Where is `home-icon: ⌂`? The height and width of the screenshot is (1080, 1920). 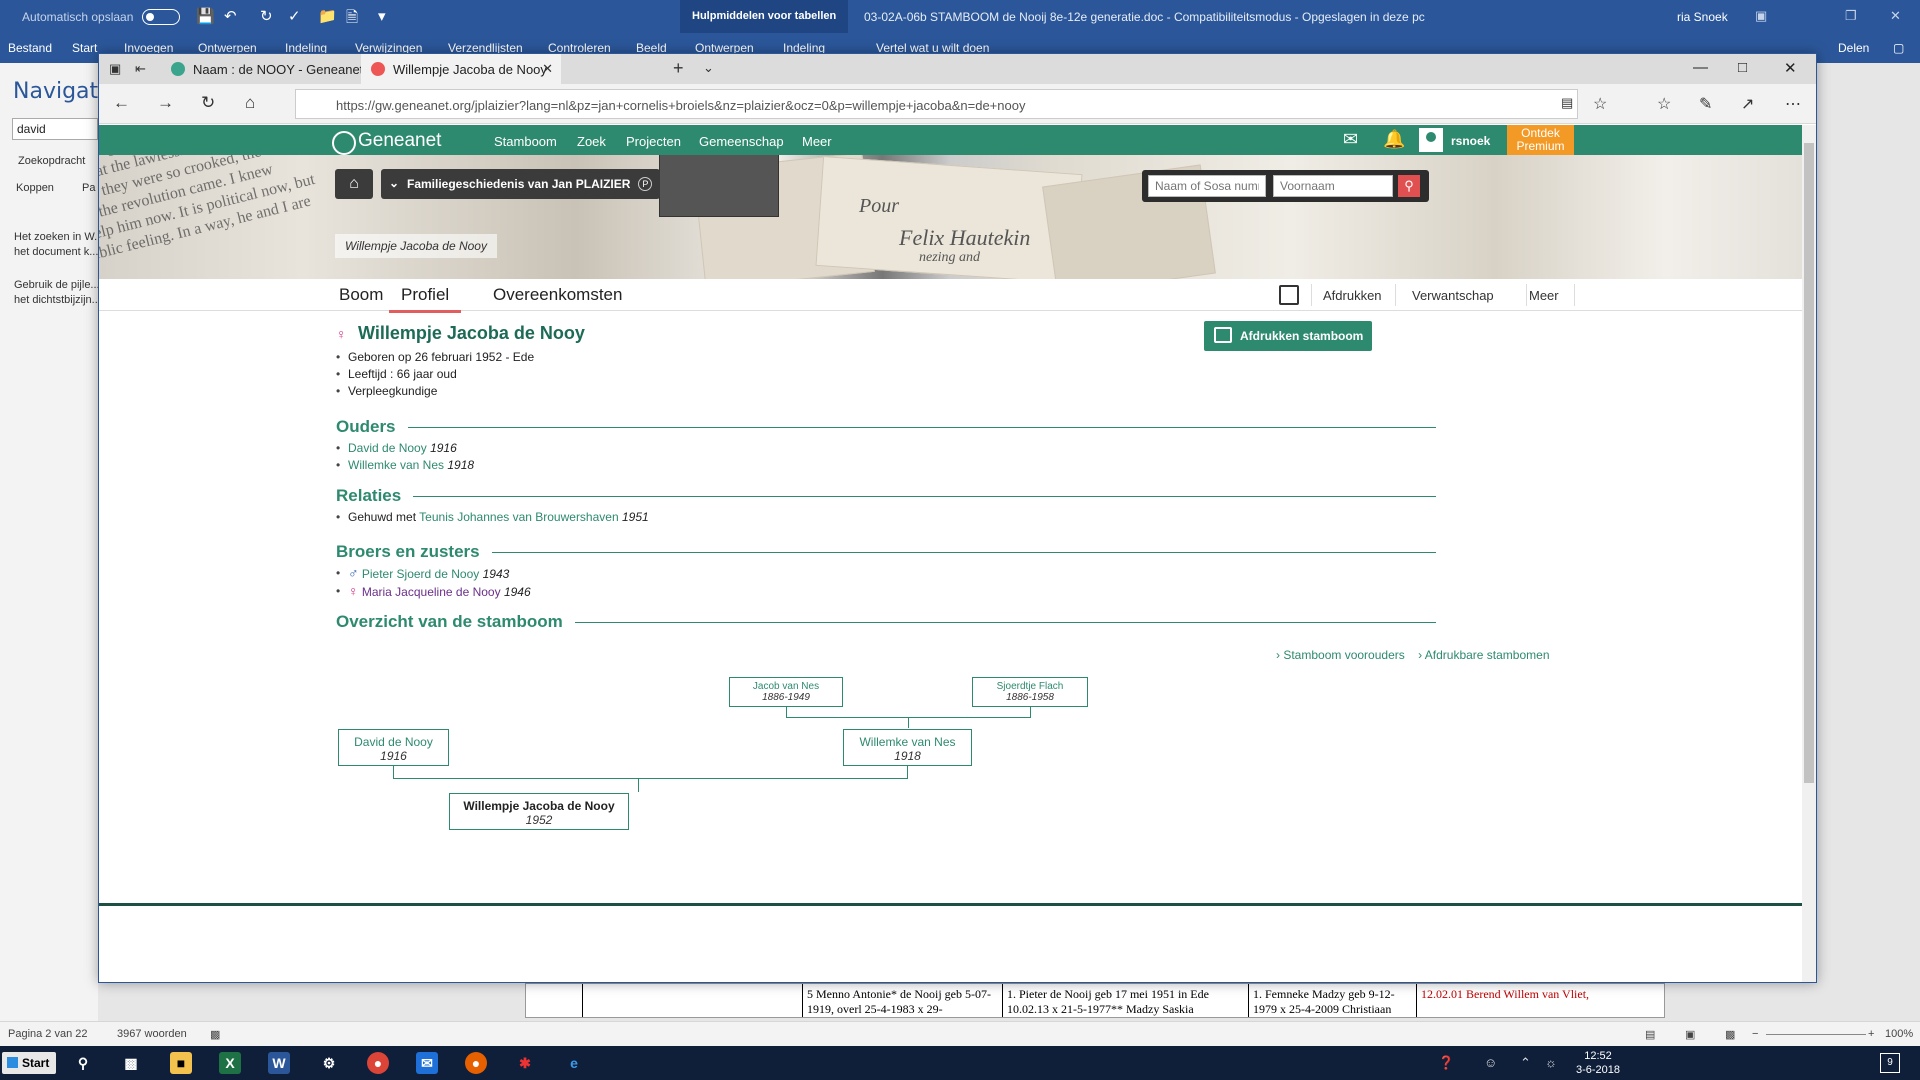 home-icon: ⌂ is located at coordinates (250, 103).